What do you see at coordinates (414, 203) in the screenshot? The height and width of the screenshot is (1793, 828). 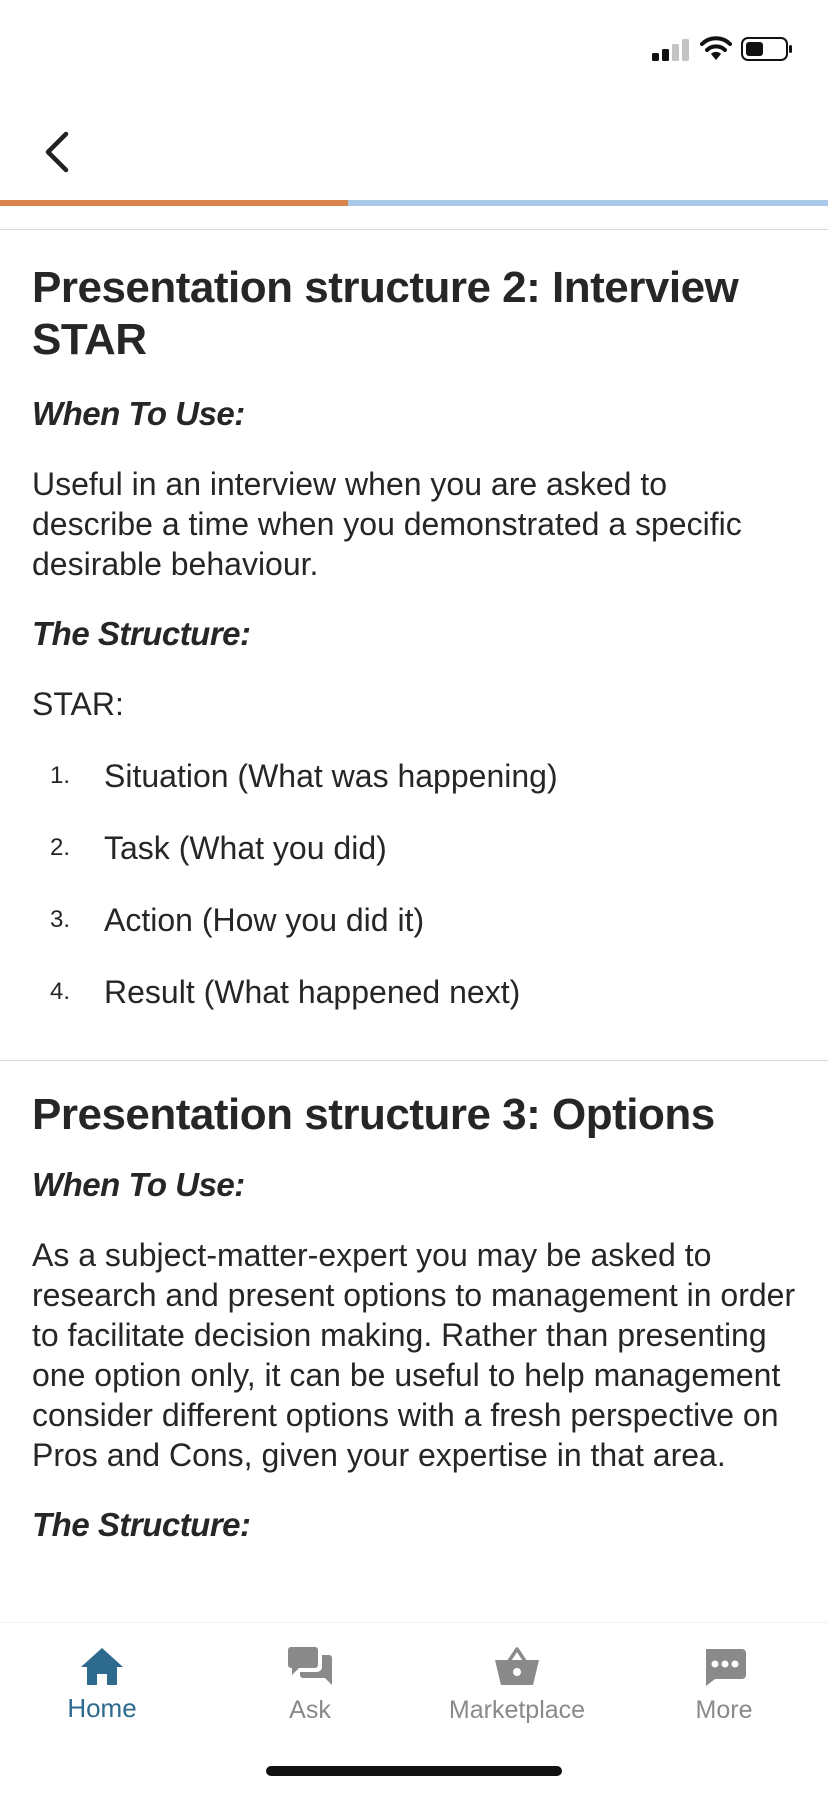 I see `lesson-progress-bar` at bounding box center [414, 203].